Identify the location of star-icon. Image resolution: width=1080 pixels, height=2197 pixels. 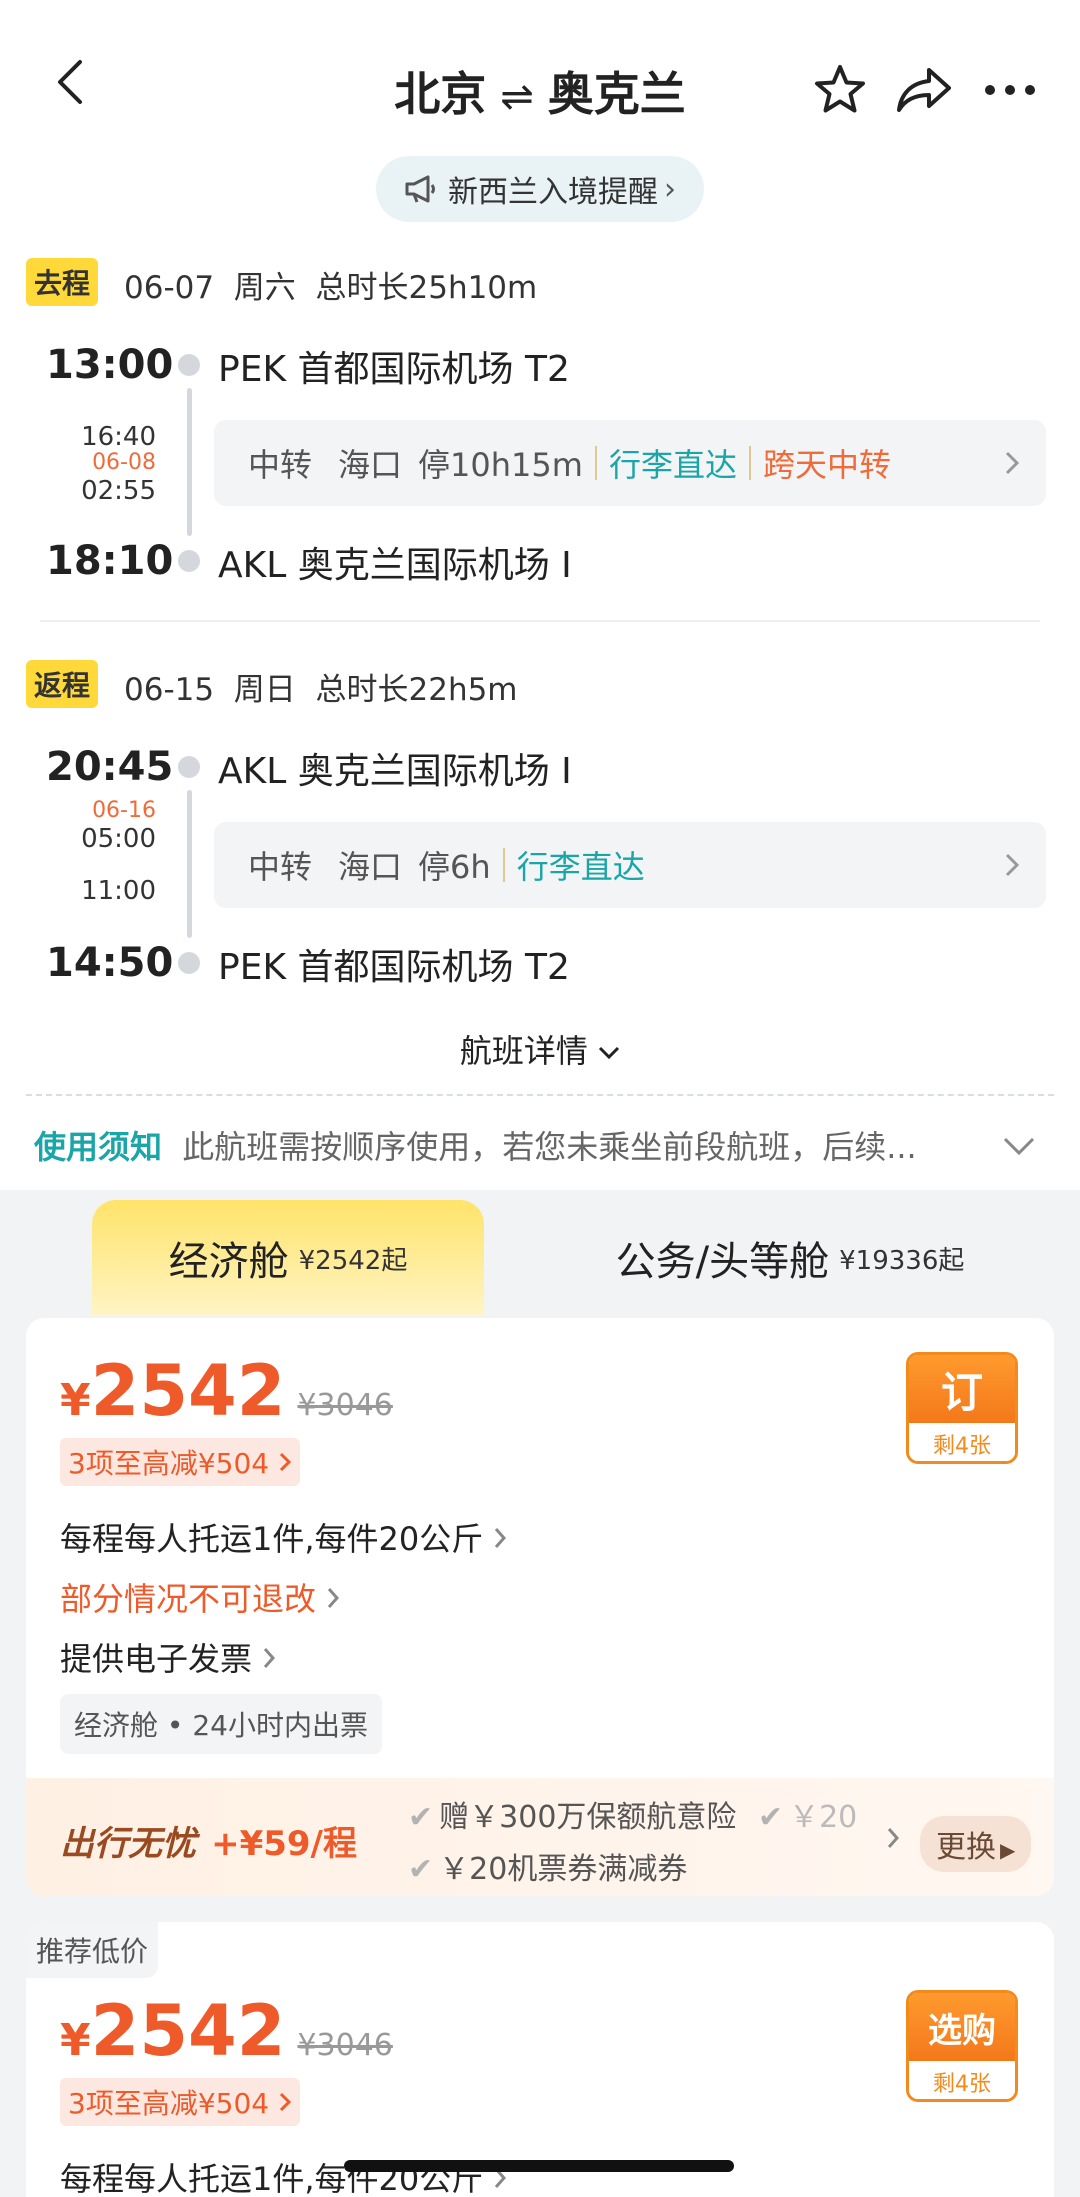
(840, 89).